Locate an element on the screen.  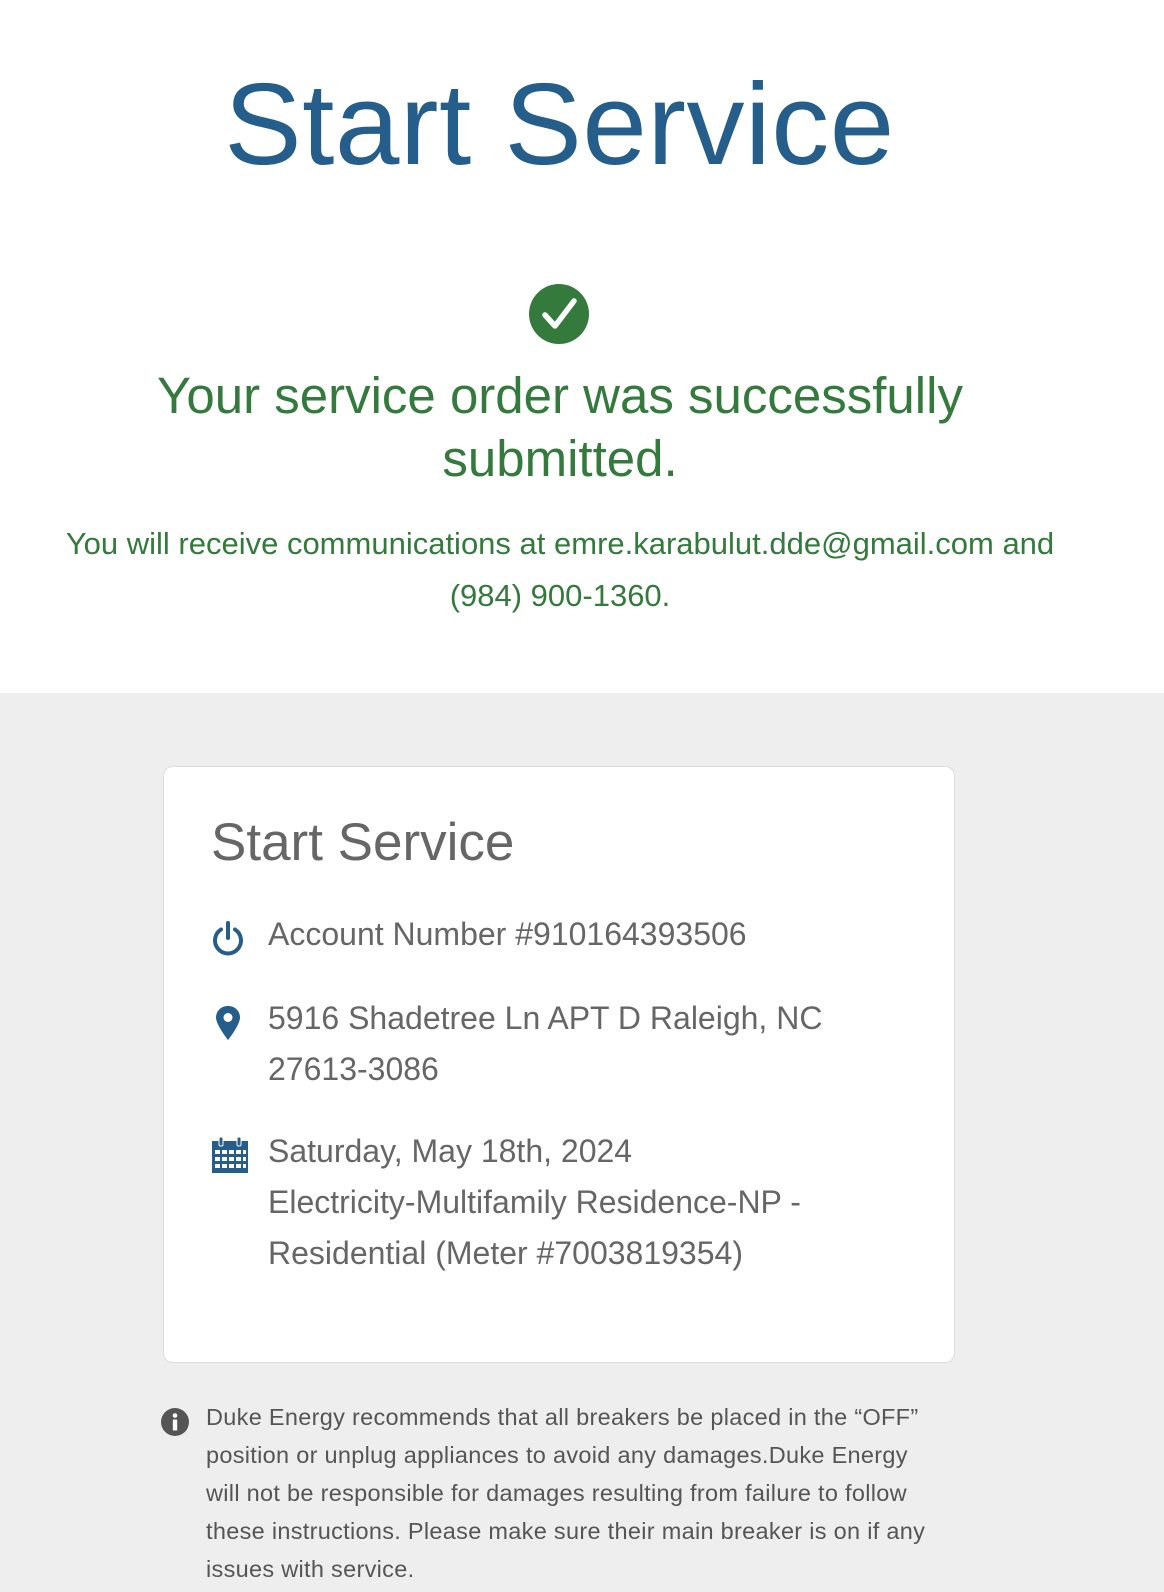
page-title: Start Service is located at coordinates (559, 124).